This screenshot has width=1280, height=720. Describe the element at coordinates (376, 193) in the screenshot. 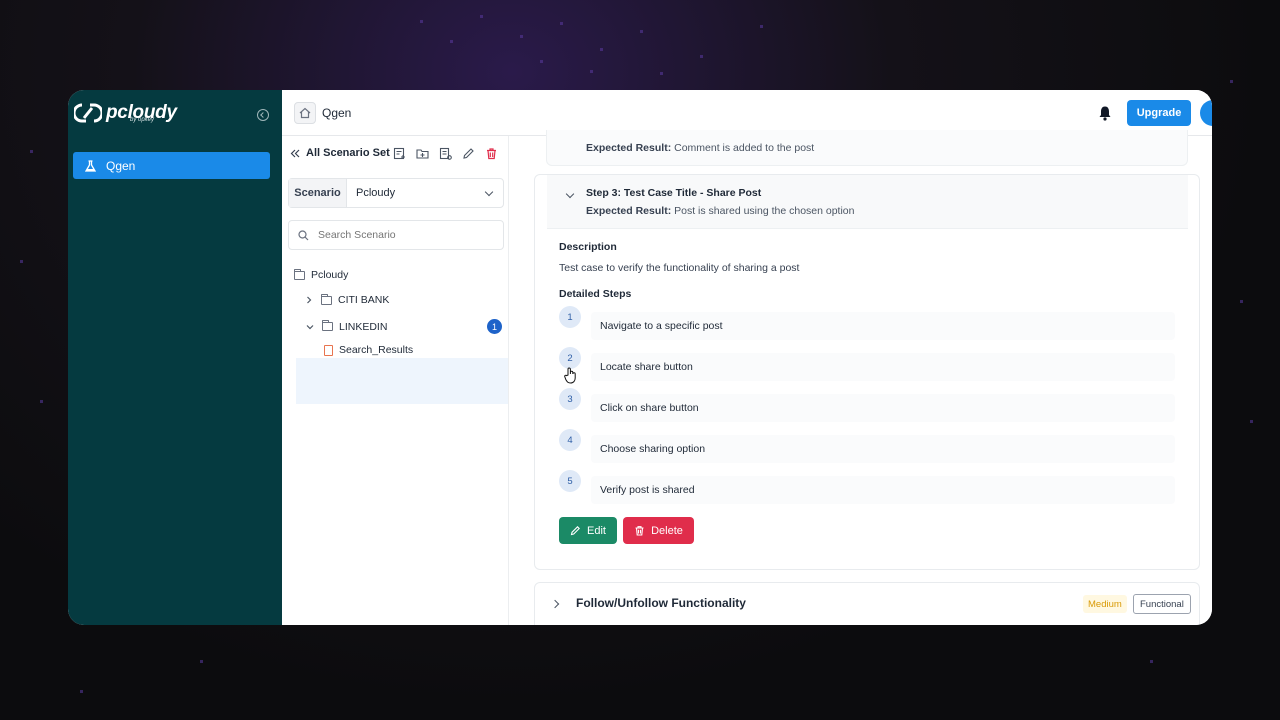

I see `scenario-selected-text: Pcloudy` at that location.